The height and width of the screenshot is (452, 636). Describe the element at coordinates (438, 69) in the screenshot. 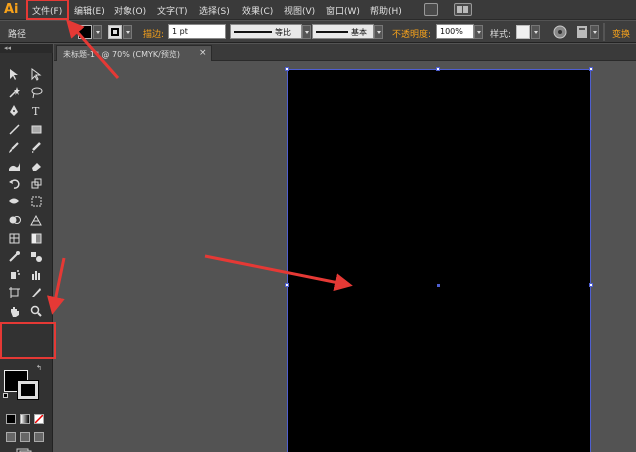

I see `handle-top-center` at that location.